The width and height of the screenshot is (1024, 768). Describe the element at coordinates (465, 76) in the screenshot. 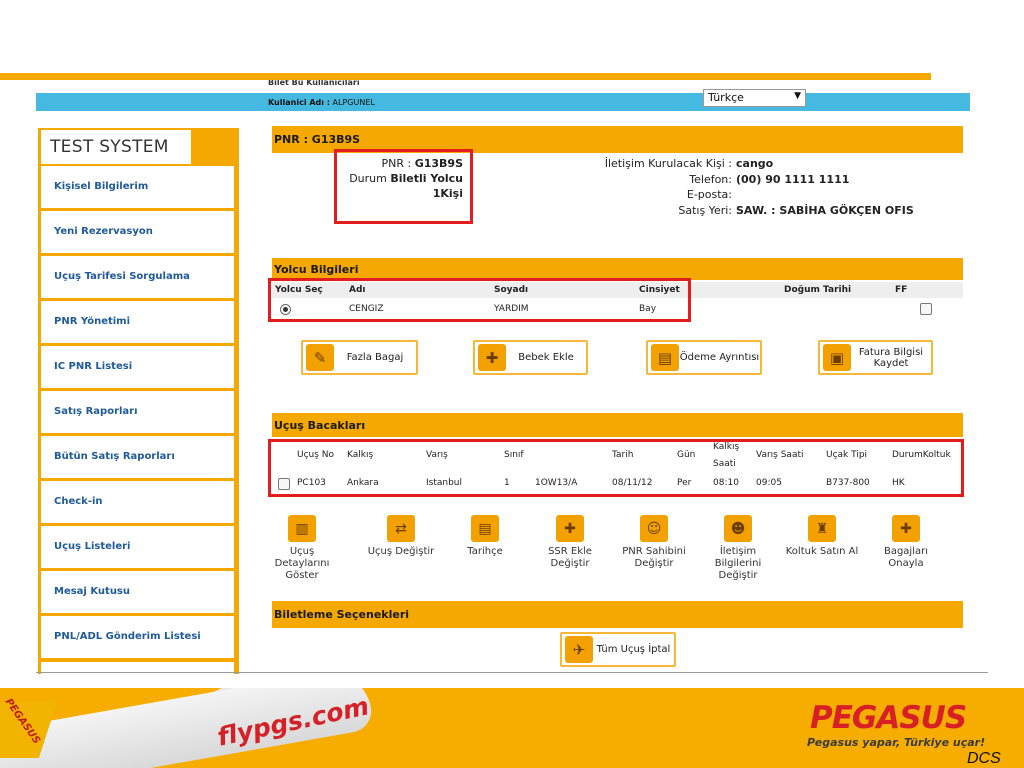

I see `slide-top-rule` at that location.